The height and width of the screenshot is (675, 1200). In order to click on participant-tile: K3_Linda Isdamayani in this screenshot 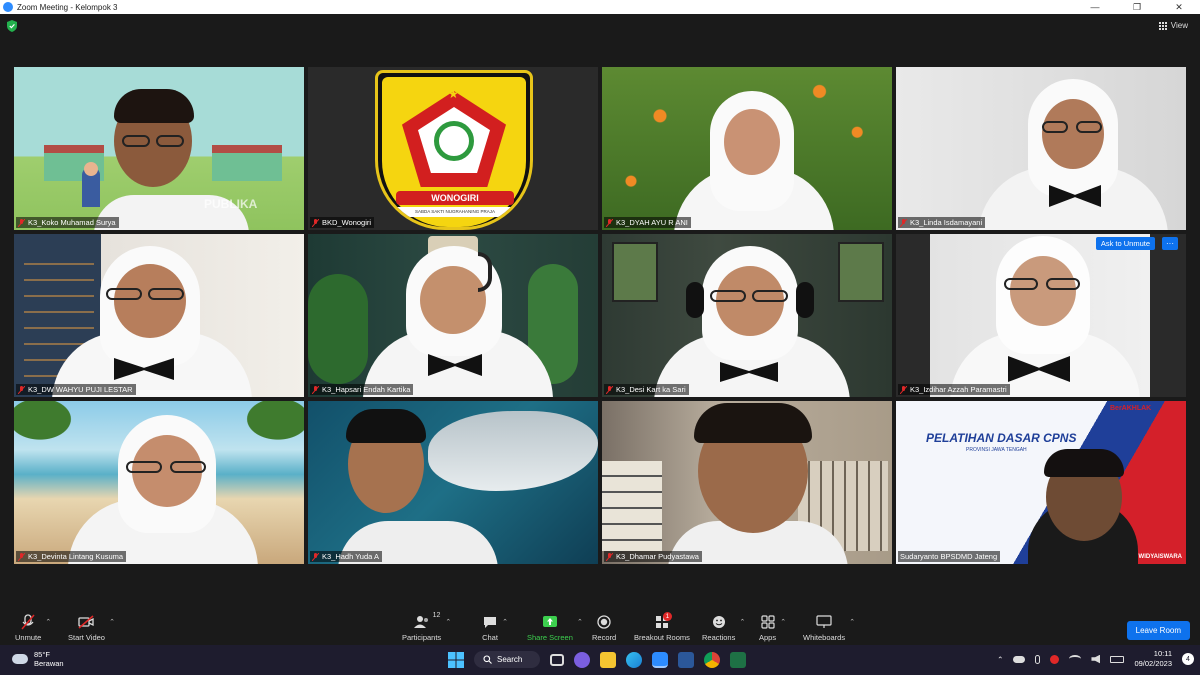, I will do `click(1041, 148)`.